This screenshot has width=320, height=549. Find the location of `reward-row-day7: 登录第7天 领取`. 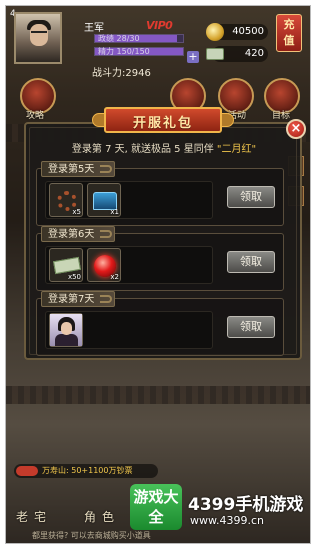

reward-row-day7: 登录第7天 领取 is located at coordinates (160, 323).